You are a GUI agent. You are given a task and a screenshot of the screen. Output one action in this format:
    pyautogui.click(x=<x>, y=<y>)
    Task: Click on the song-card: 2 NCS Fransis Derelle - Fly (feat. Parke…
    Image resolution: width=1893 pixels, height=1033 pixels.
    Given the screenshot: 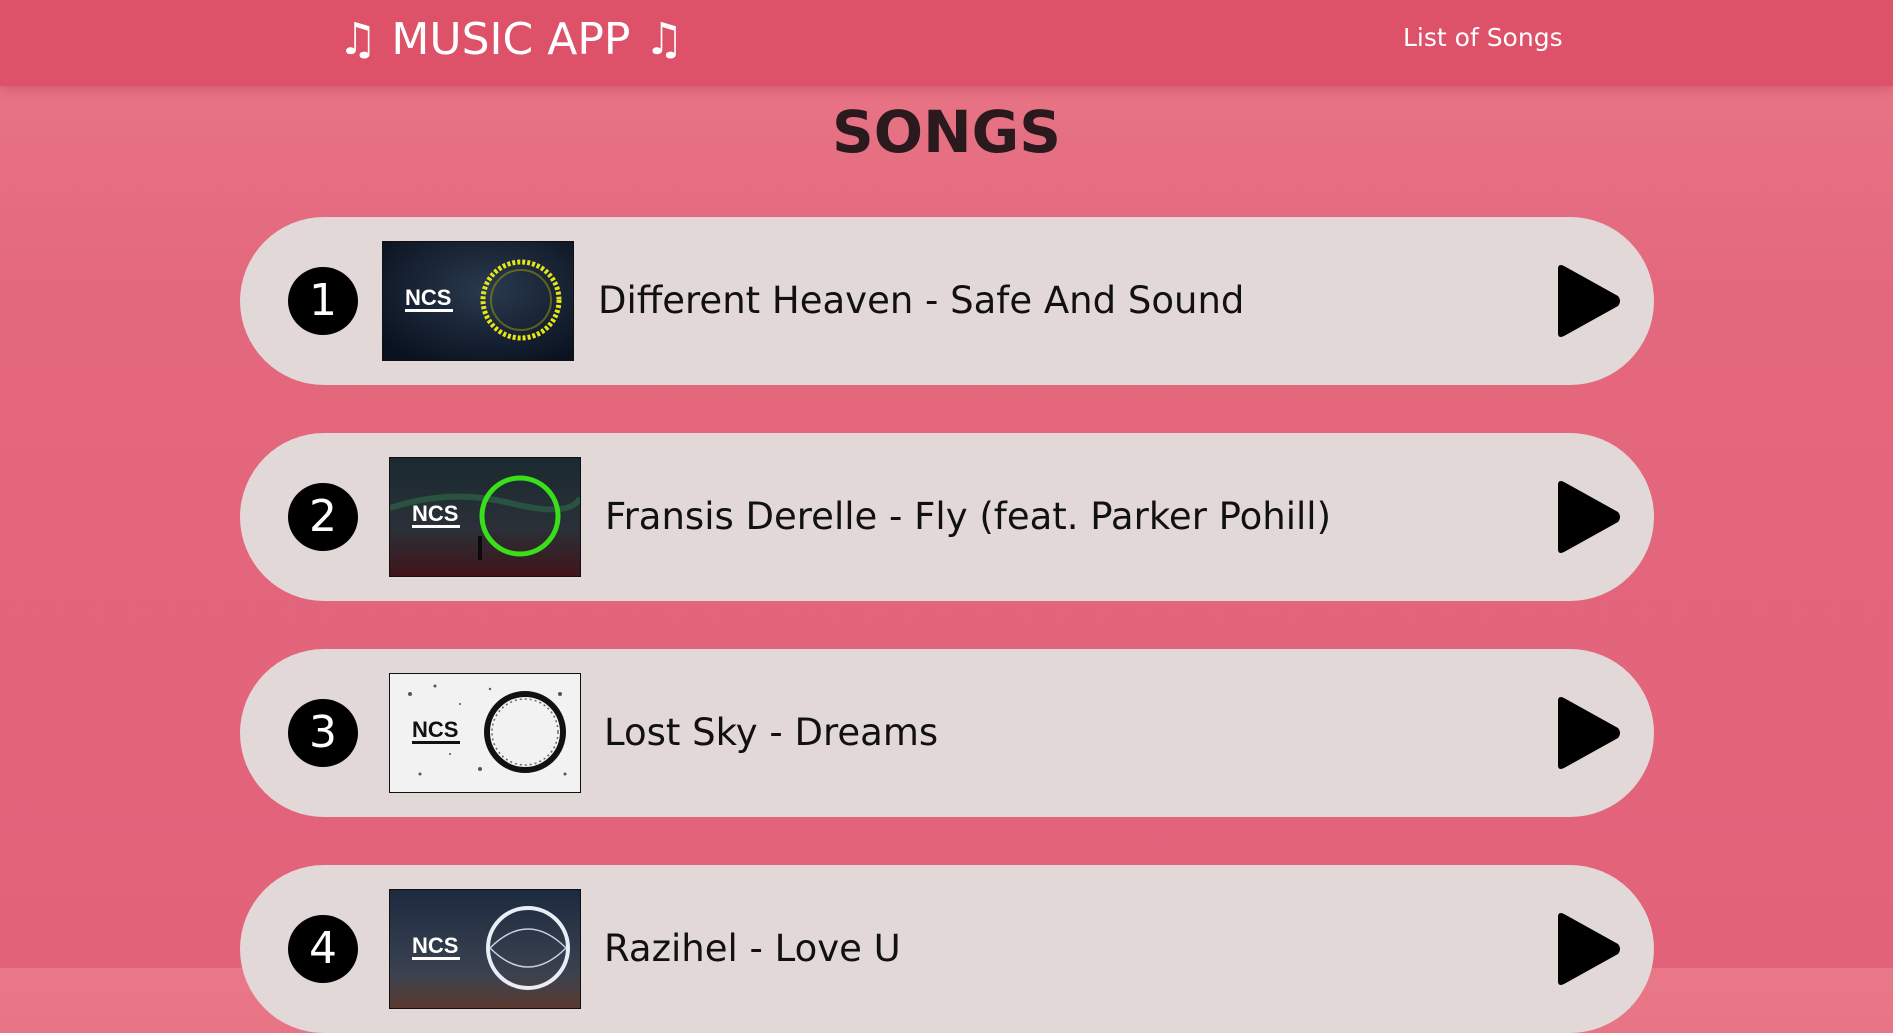 What is the action you would take?
    pyautogui.click(x=947, y=517)
    